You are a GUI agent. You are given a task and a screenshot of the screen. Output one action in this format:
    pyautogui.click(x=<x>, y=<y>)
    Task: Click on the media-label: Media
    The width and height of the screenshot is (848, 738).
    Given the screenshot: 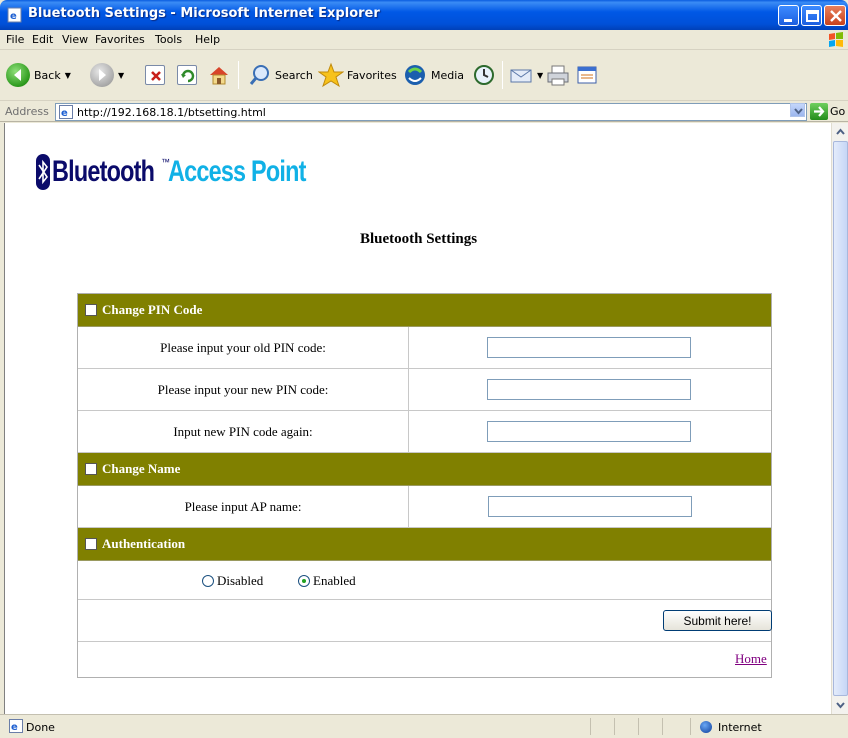 What is the action you would take?
    pyautogui.click(x=448, y=75)
    